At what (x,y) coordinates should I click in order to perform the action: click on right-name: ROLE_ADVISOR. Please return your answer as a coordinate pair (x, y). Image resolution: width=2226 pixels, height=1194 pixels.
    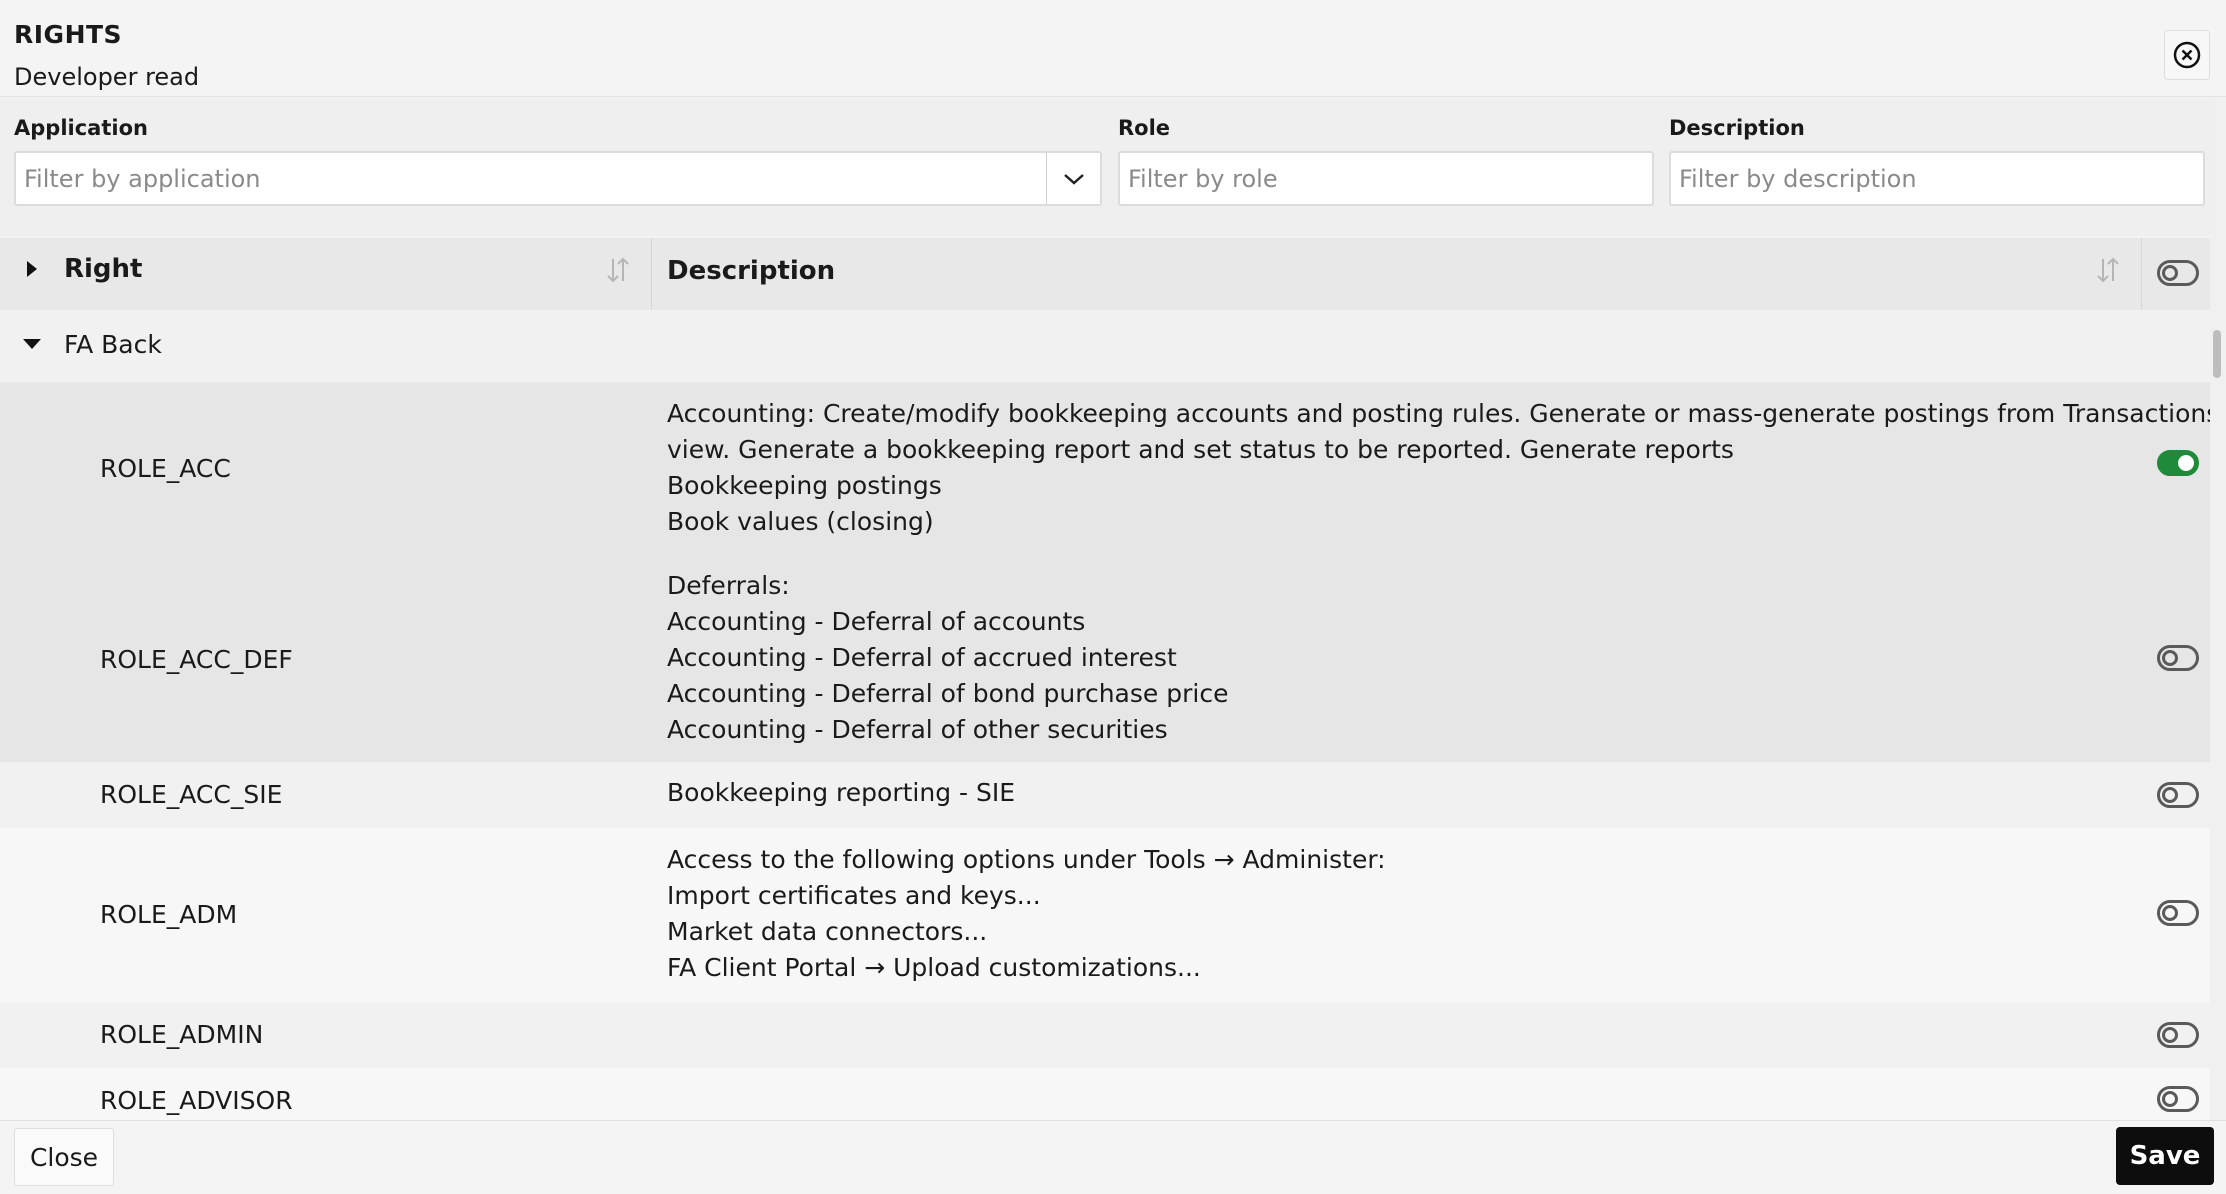
    Looking at the image, I should click on (196, 1100).